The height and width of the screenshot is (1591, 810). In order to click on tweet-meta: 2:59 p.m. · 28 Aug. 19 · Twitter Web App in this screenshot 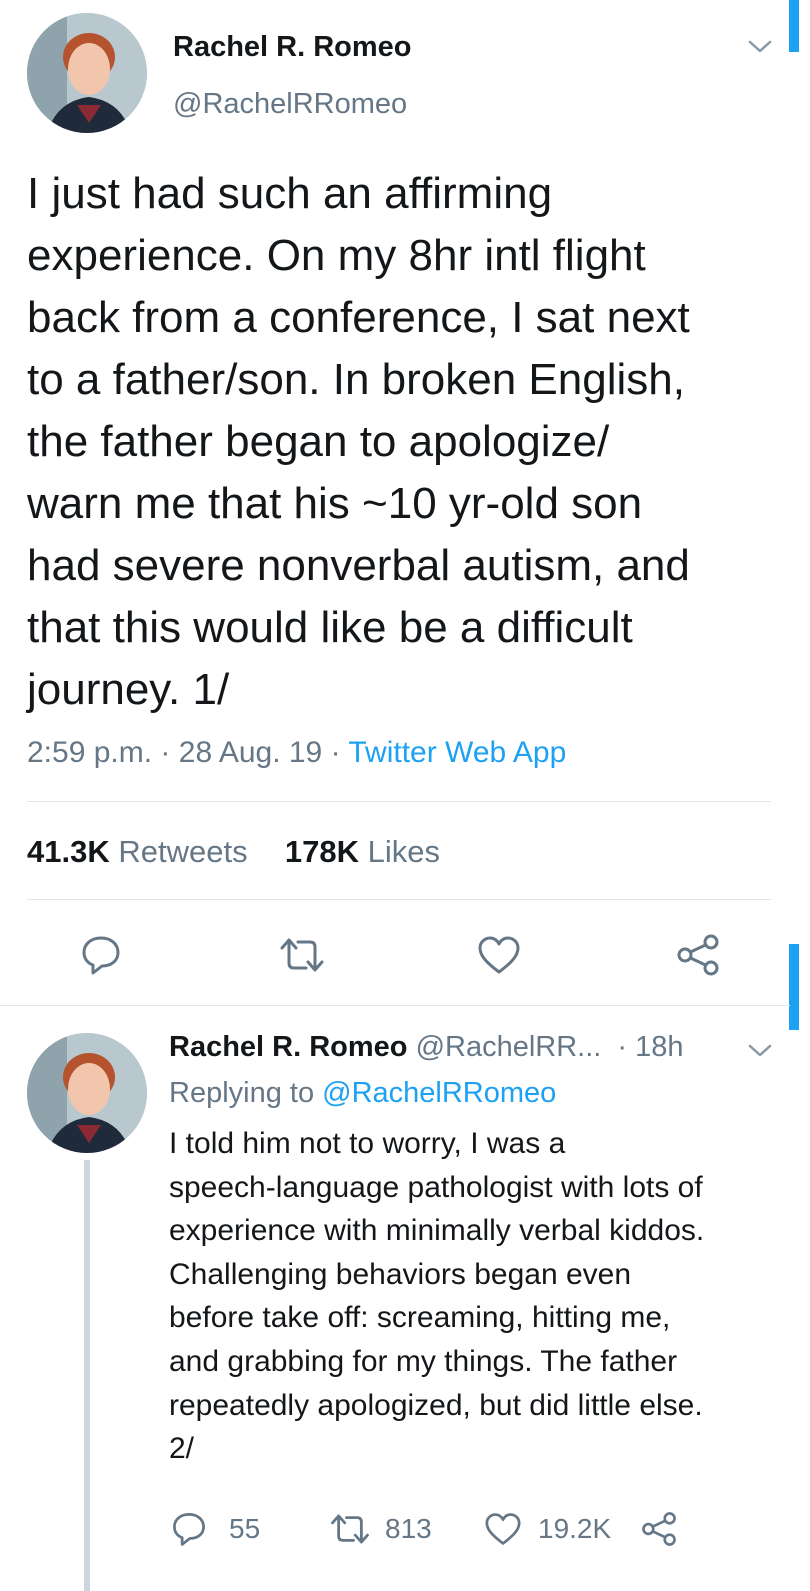, I will do `click(296, 753)`.